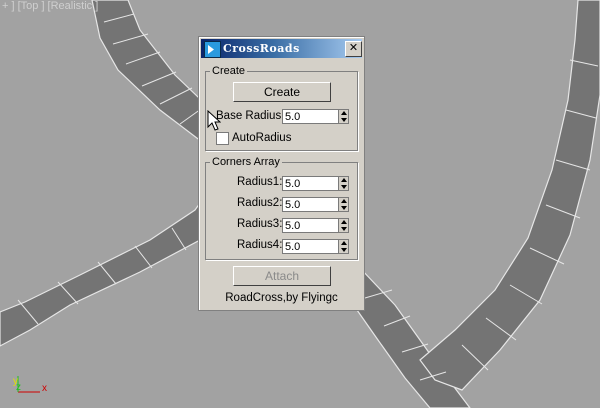 This screenshot has width=600, height=408. Describe the element at coordinates (311, 116) in the screenshot. I see `base-radius-input` at that location.